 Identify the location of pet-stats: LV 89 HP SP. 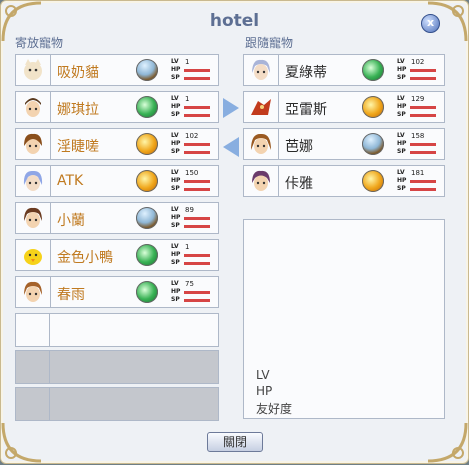
(191, 219).